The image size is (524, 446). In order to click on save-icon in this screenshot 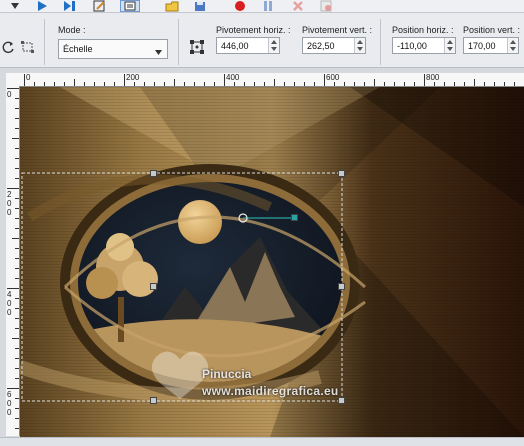, I will do `click(200, 6)`.